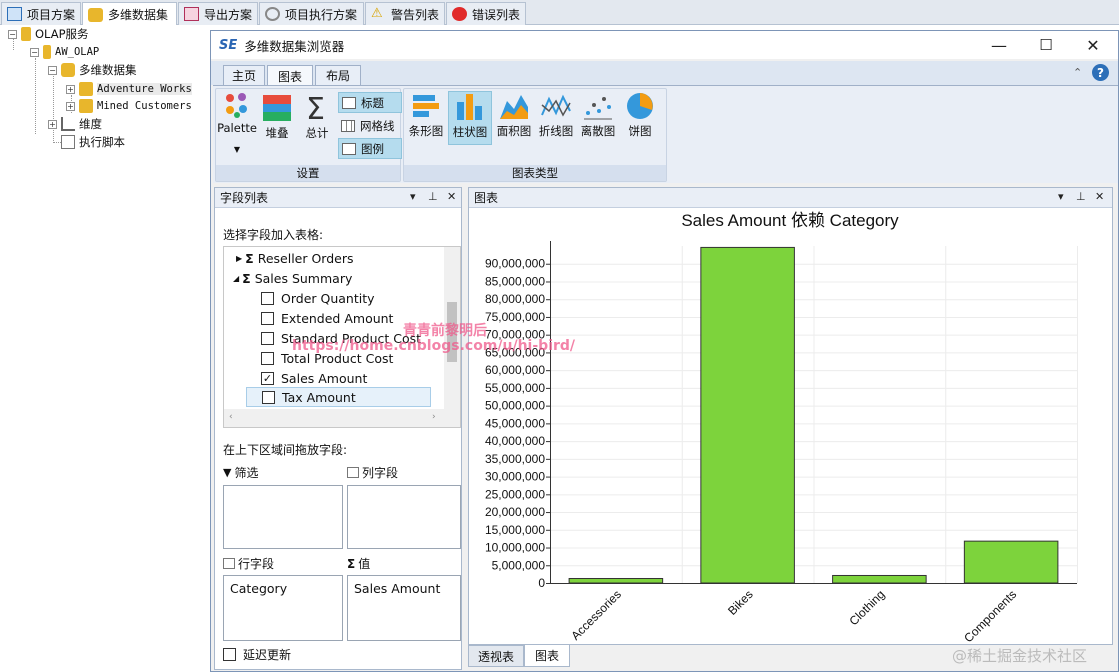  Describe the element at coordinates (514, 116) in the screenshot. I see `area-chart-button: 面积图` at that location.